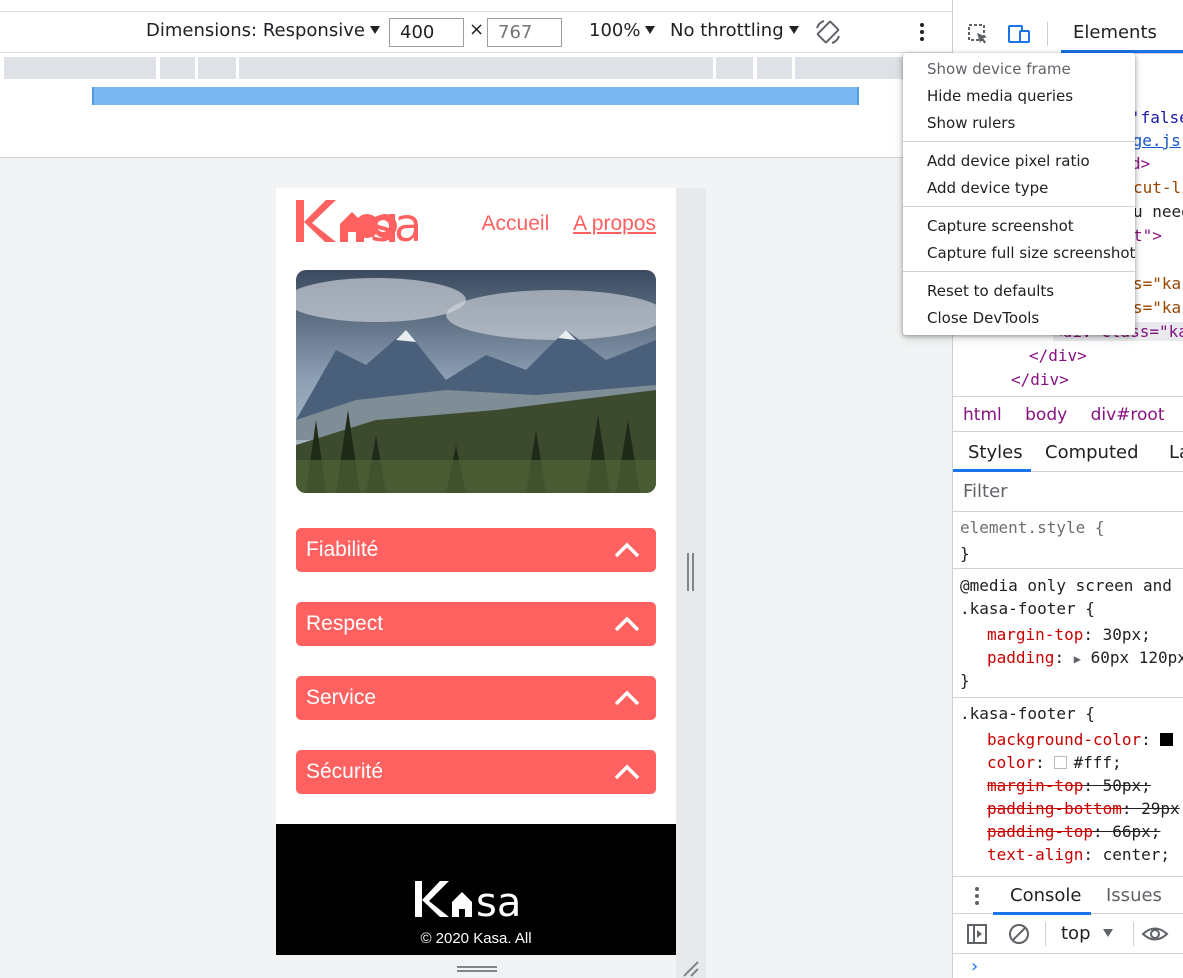 This screenshot has height=978, width=1183. I want to click on eye-icon, so click(1155, 934).